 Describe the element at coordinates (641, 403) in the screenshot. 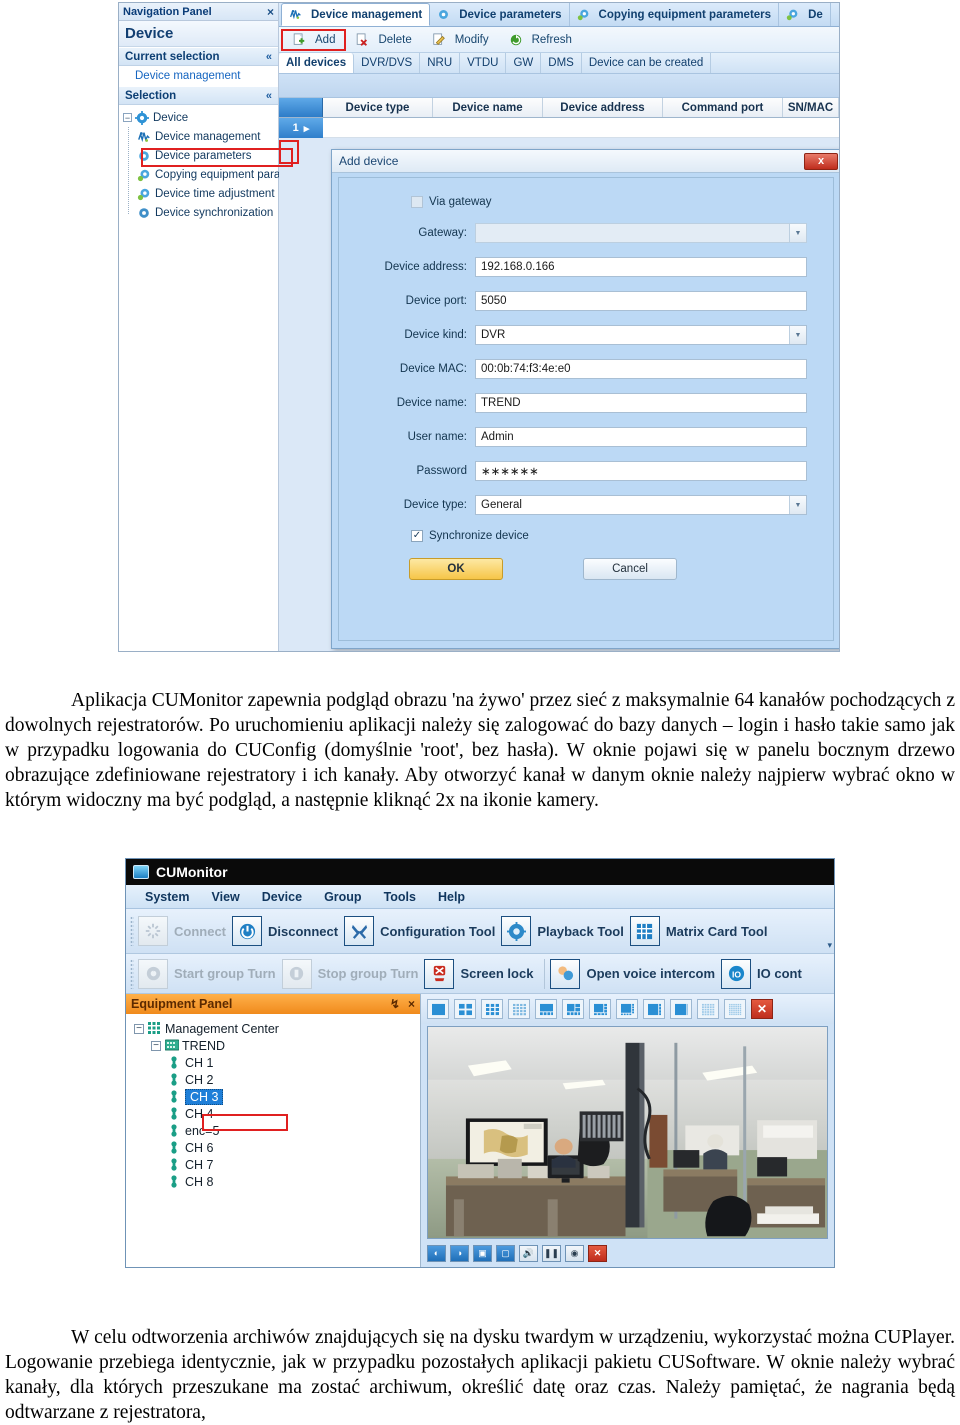

I see `device-name-input: TREND` at that location.